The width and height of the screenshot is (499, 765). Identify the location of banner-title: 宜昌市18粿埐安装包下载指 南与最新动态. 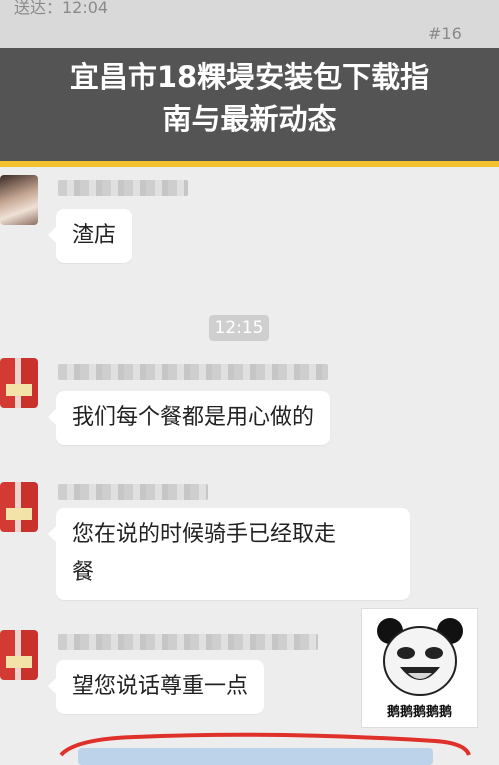
(249, 98).